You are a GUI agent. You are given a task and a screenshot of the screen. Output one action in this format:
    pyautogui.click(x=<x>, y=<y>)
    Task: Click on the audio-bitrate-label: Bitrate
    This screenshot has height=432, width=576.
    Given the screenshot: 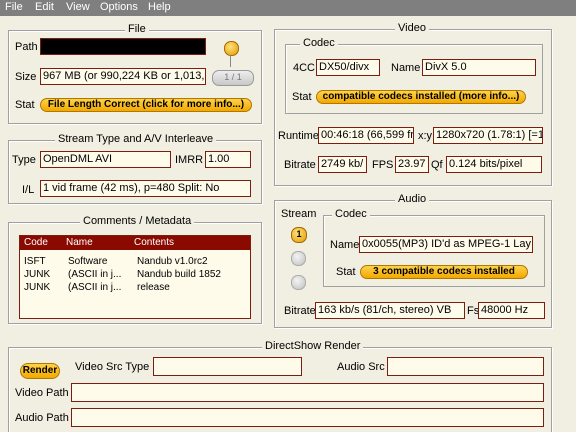 What is the action you would take?
    pyautogui.click(x=300, y=311)
    